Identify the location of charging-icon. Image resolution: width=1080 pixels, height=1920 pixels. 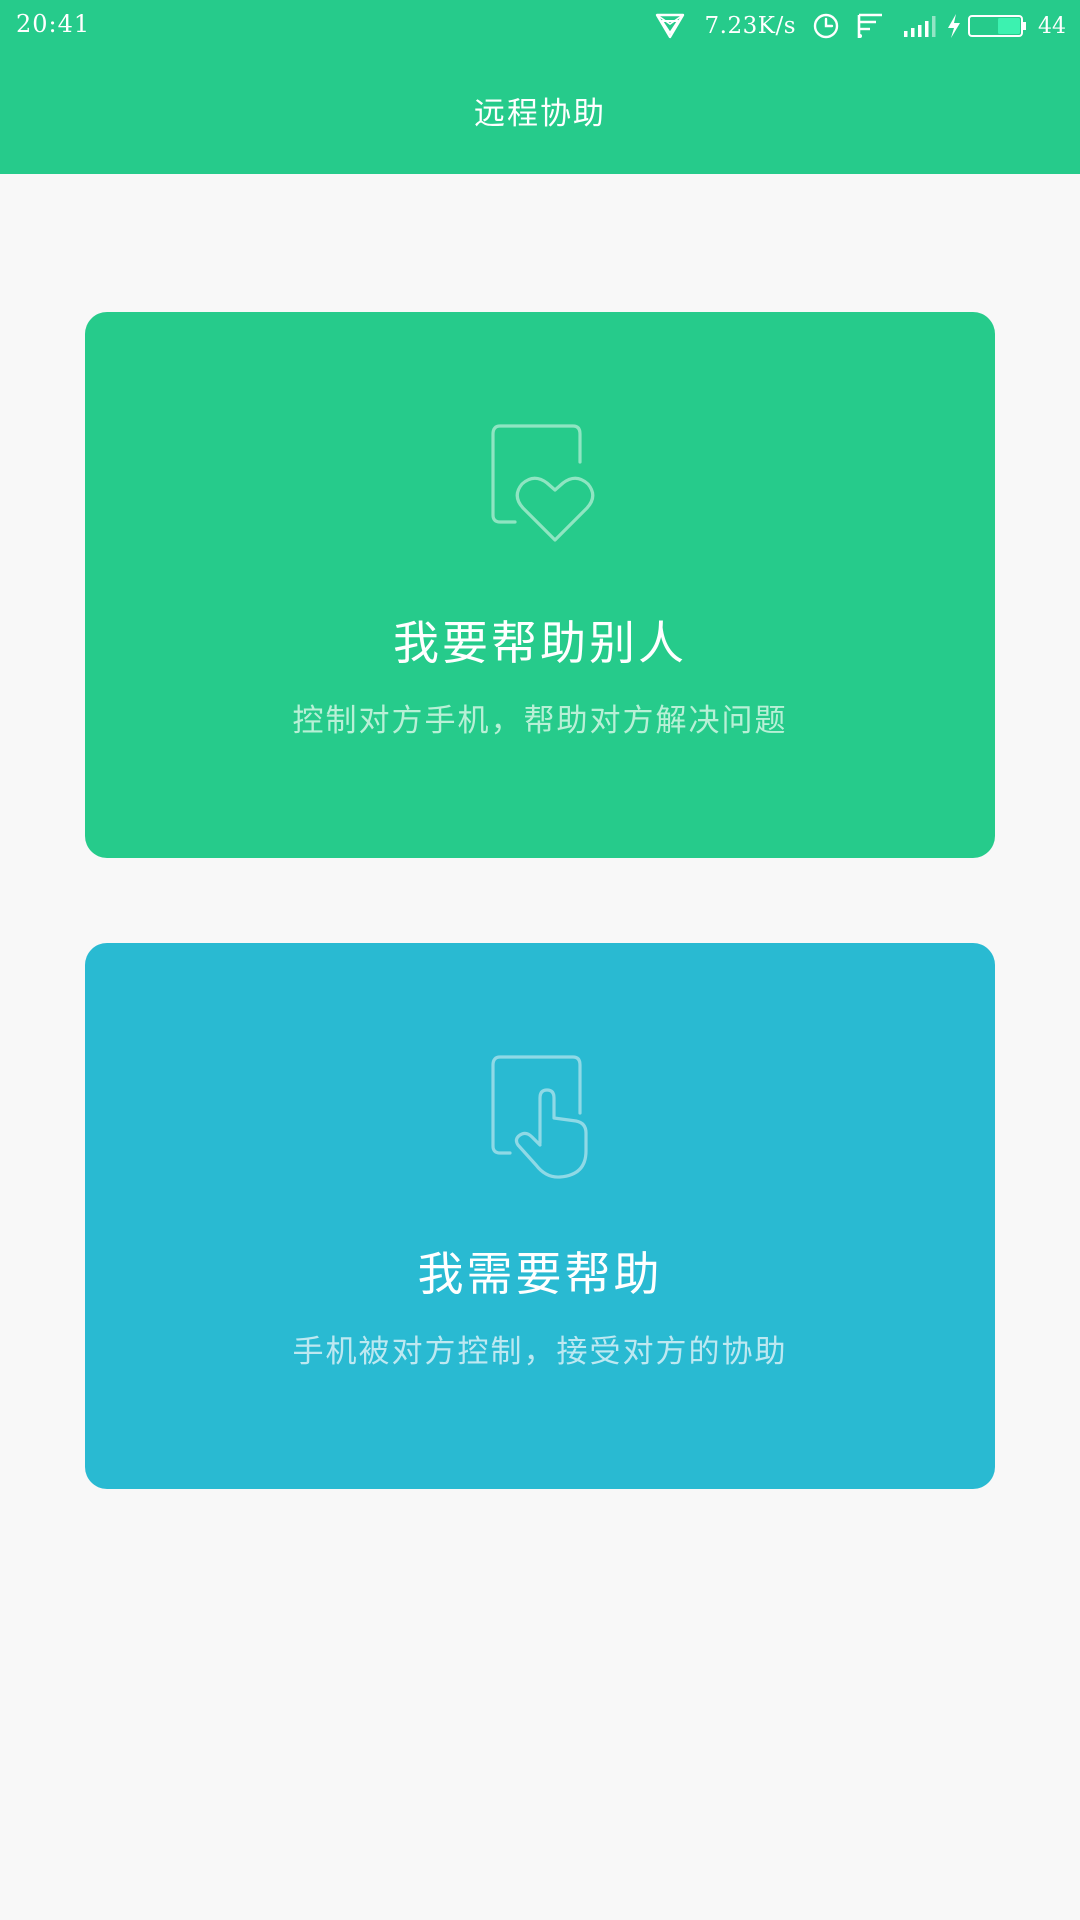
(954, 26).